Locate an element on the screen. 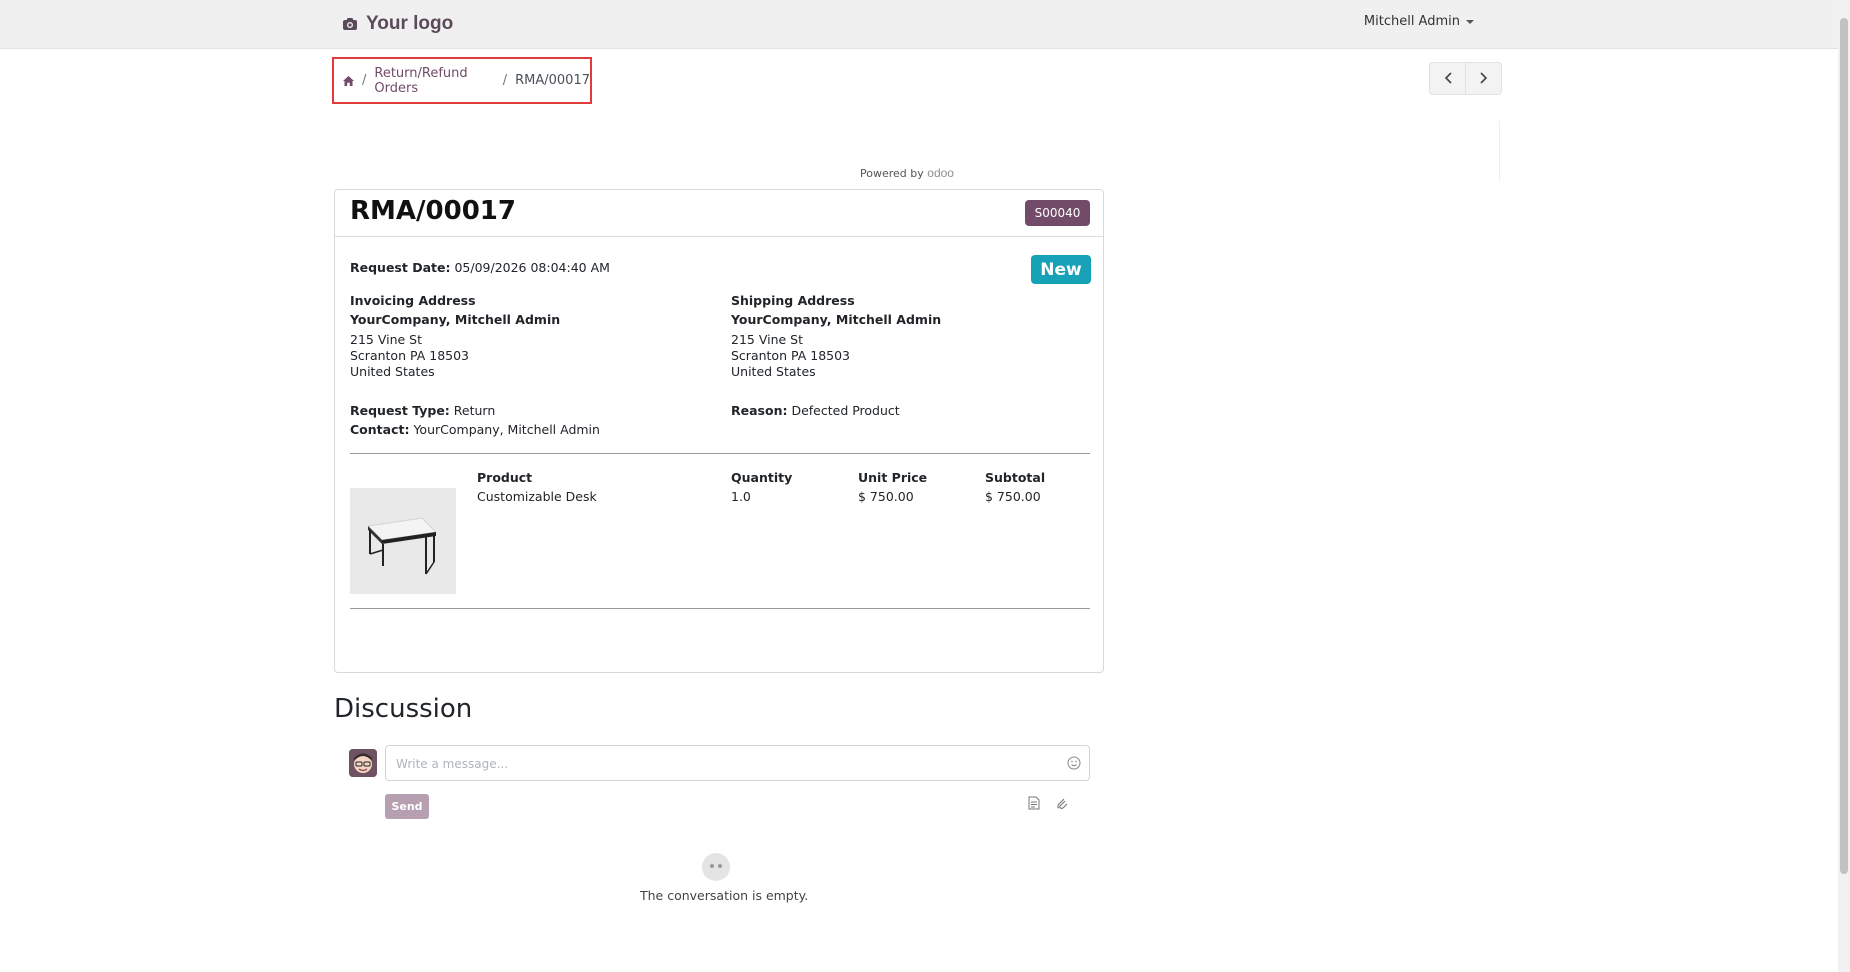  company-logo: Your logo is located at coordinates (397, 24).